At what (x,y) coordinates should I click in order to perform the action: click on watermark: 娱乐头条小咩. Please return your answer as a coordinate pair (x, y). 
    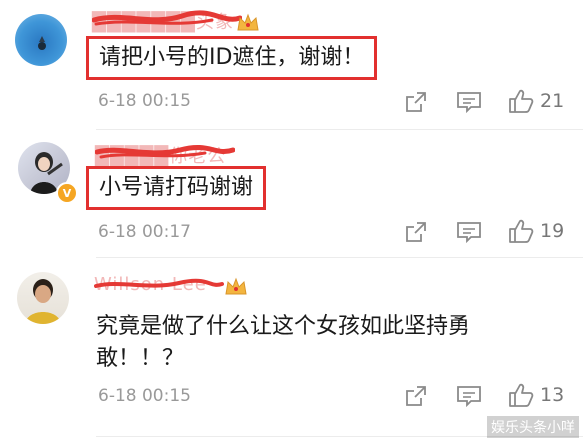
    Looking at the image, I should click on (533, 427).